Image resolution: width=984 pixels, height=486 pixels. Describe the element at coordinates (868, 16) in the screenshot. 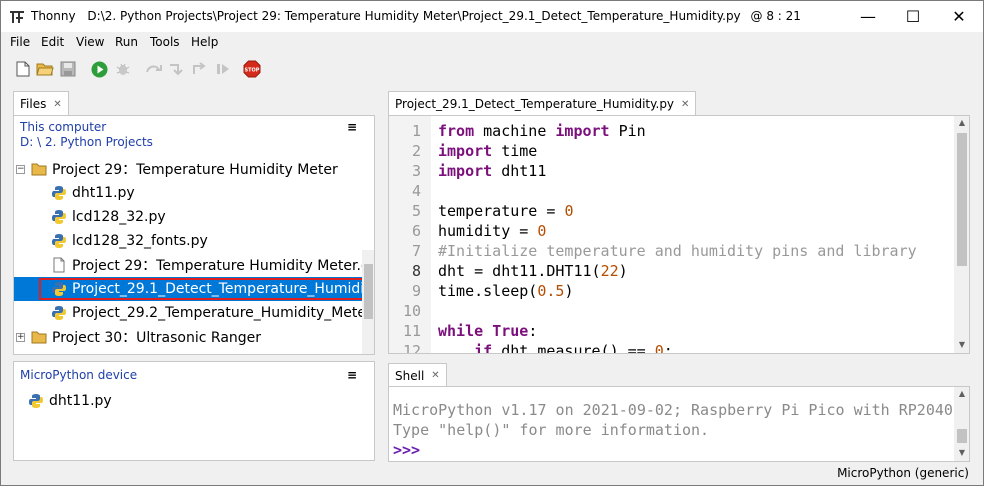

I see `minimize-button: —` at that location.